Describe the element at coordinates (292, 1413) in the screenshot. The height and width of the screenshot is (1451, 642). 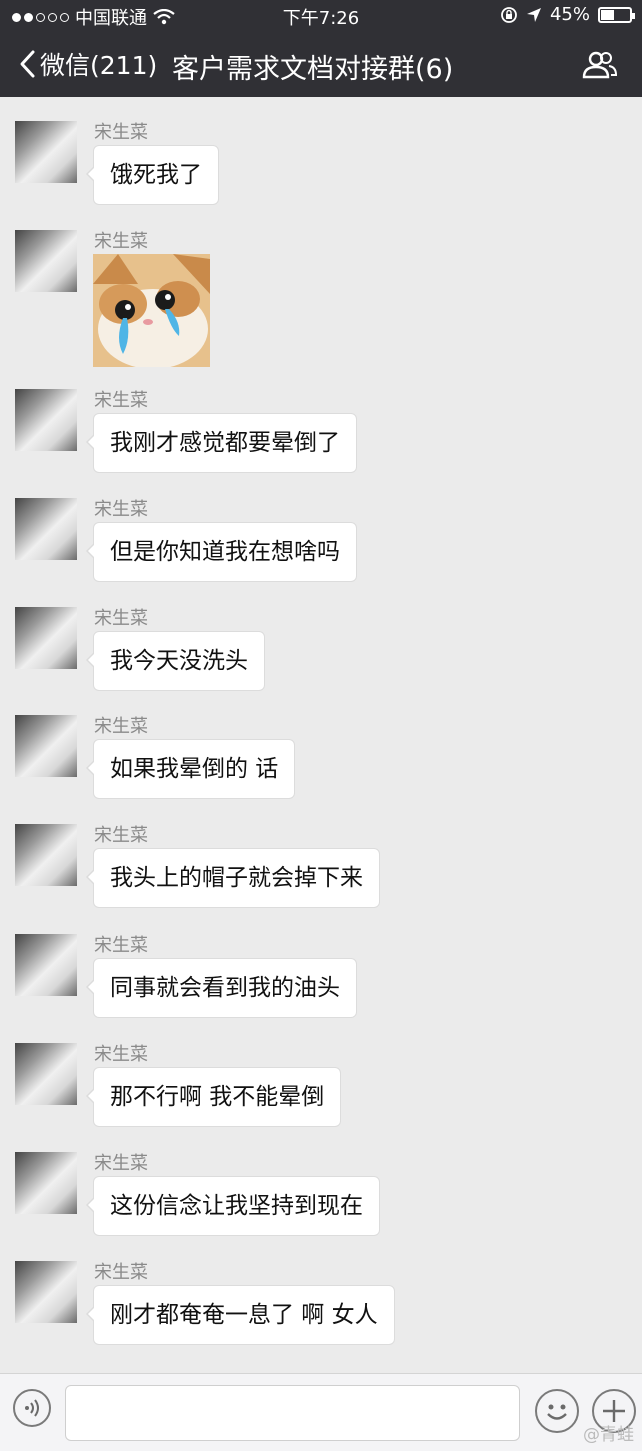
I see `message-input` at that location.